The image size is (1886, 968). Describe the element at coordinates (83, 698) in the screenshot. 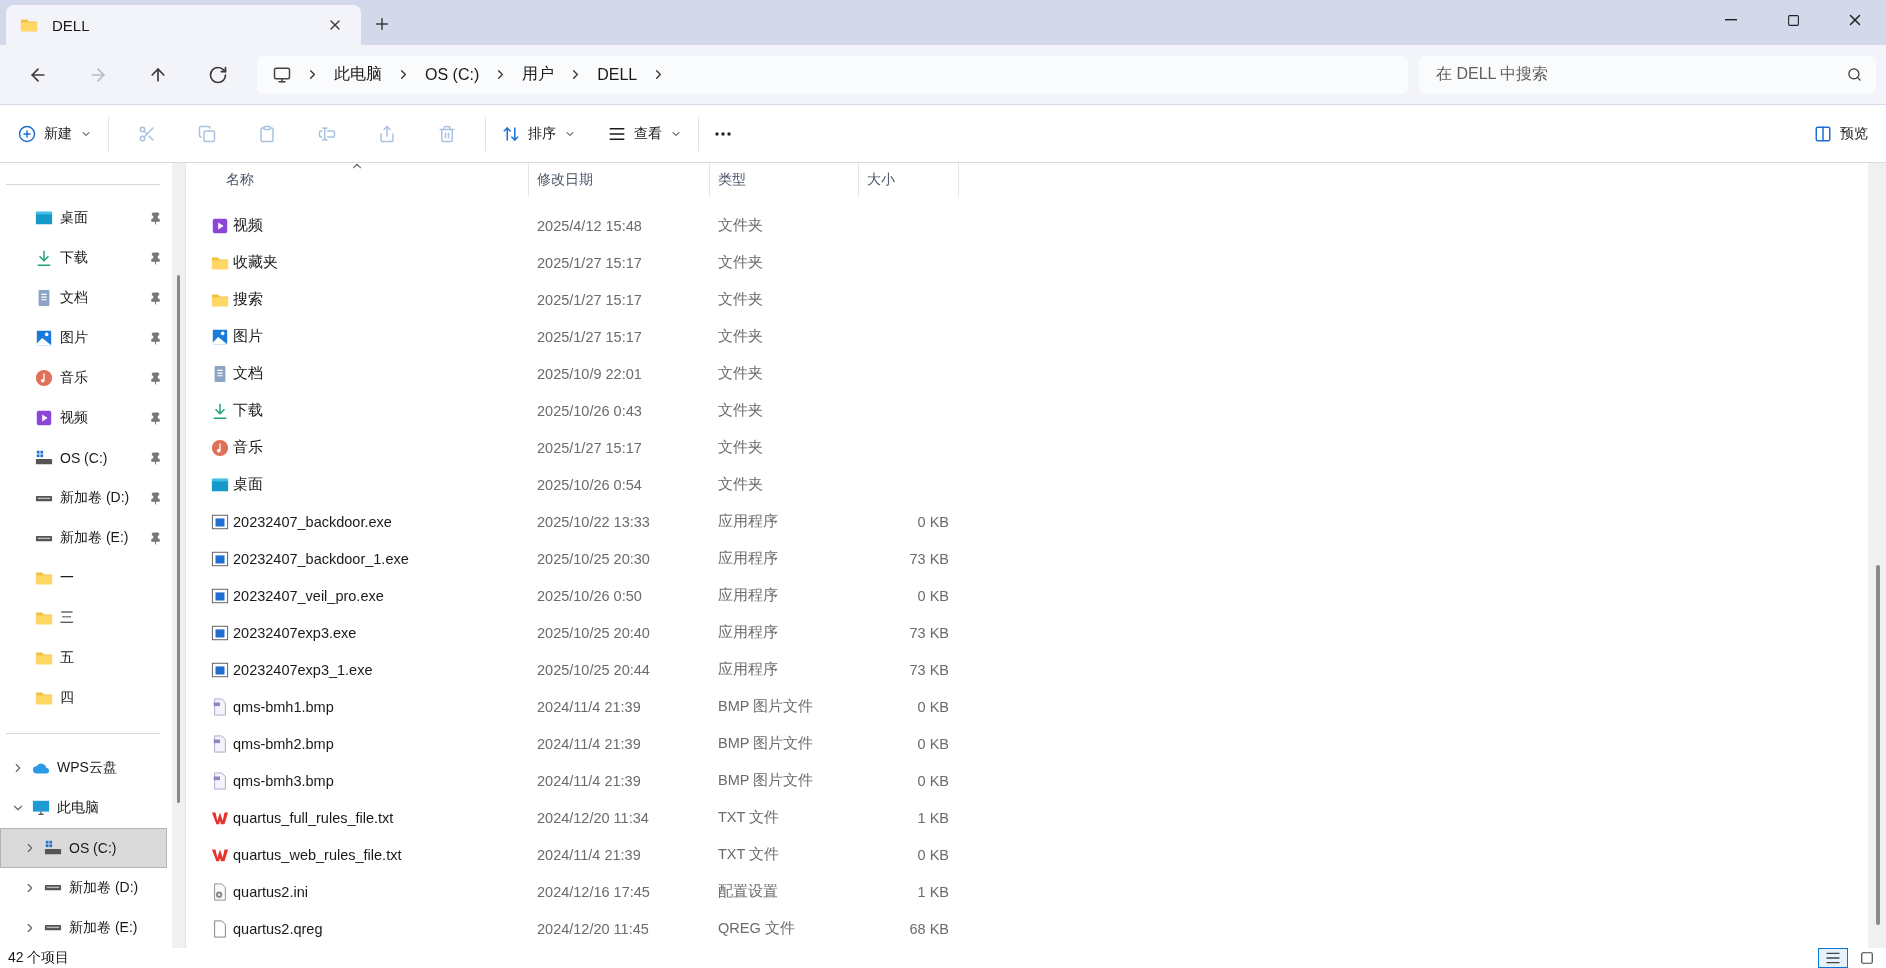

I see `sidebar-item: 四` at that location.